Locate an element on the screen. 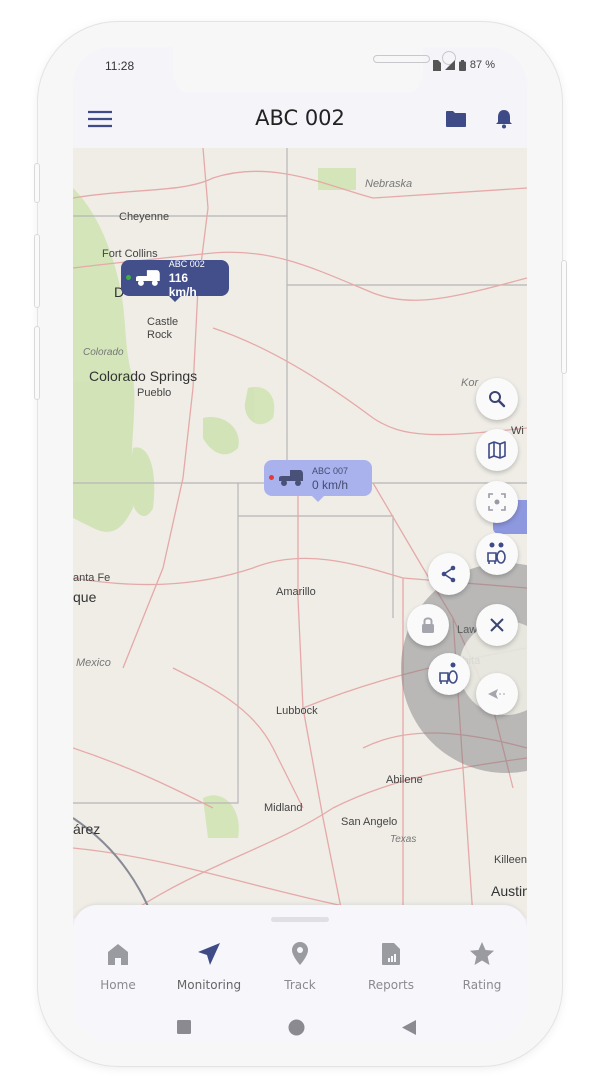  assign-driver-button is located at coordinates (449, 674).